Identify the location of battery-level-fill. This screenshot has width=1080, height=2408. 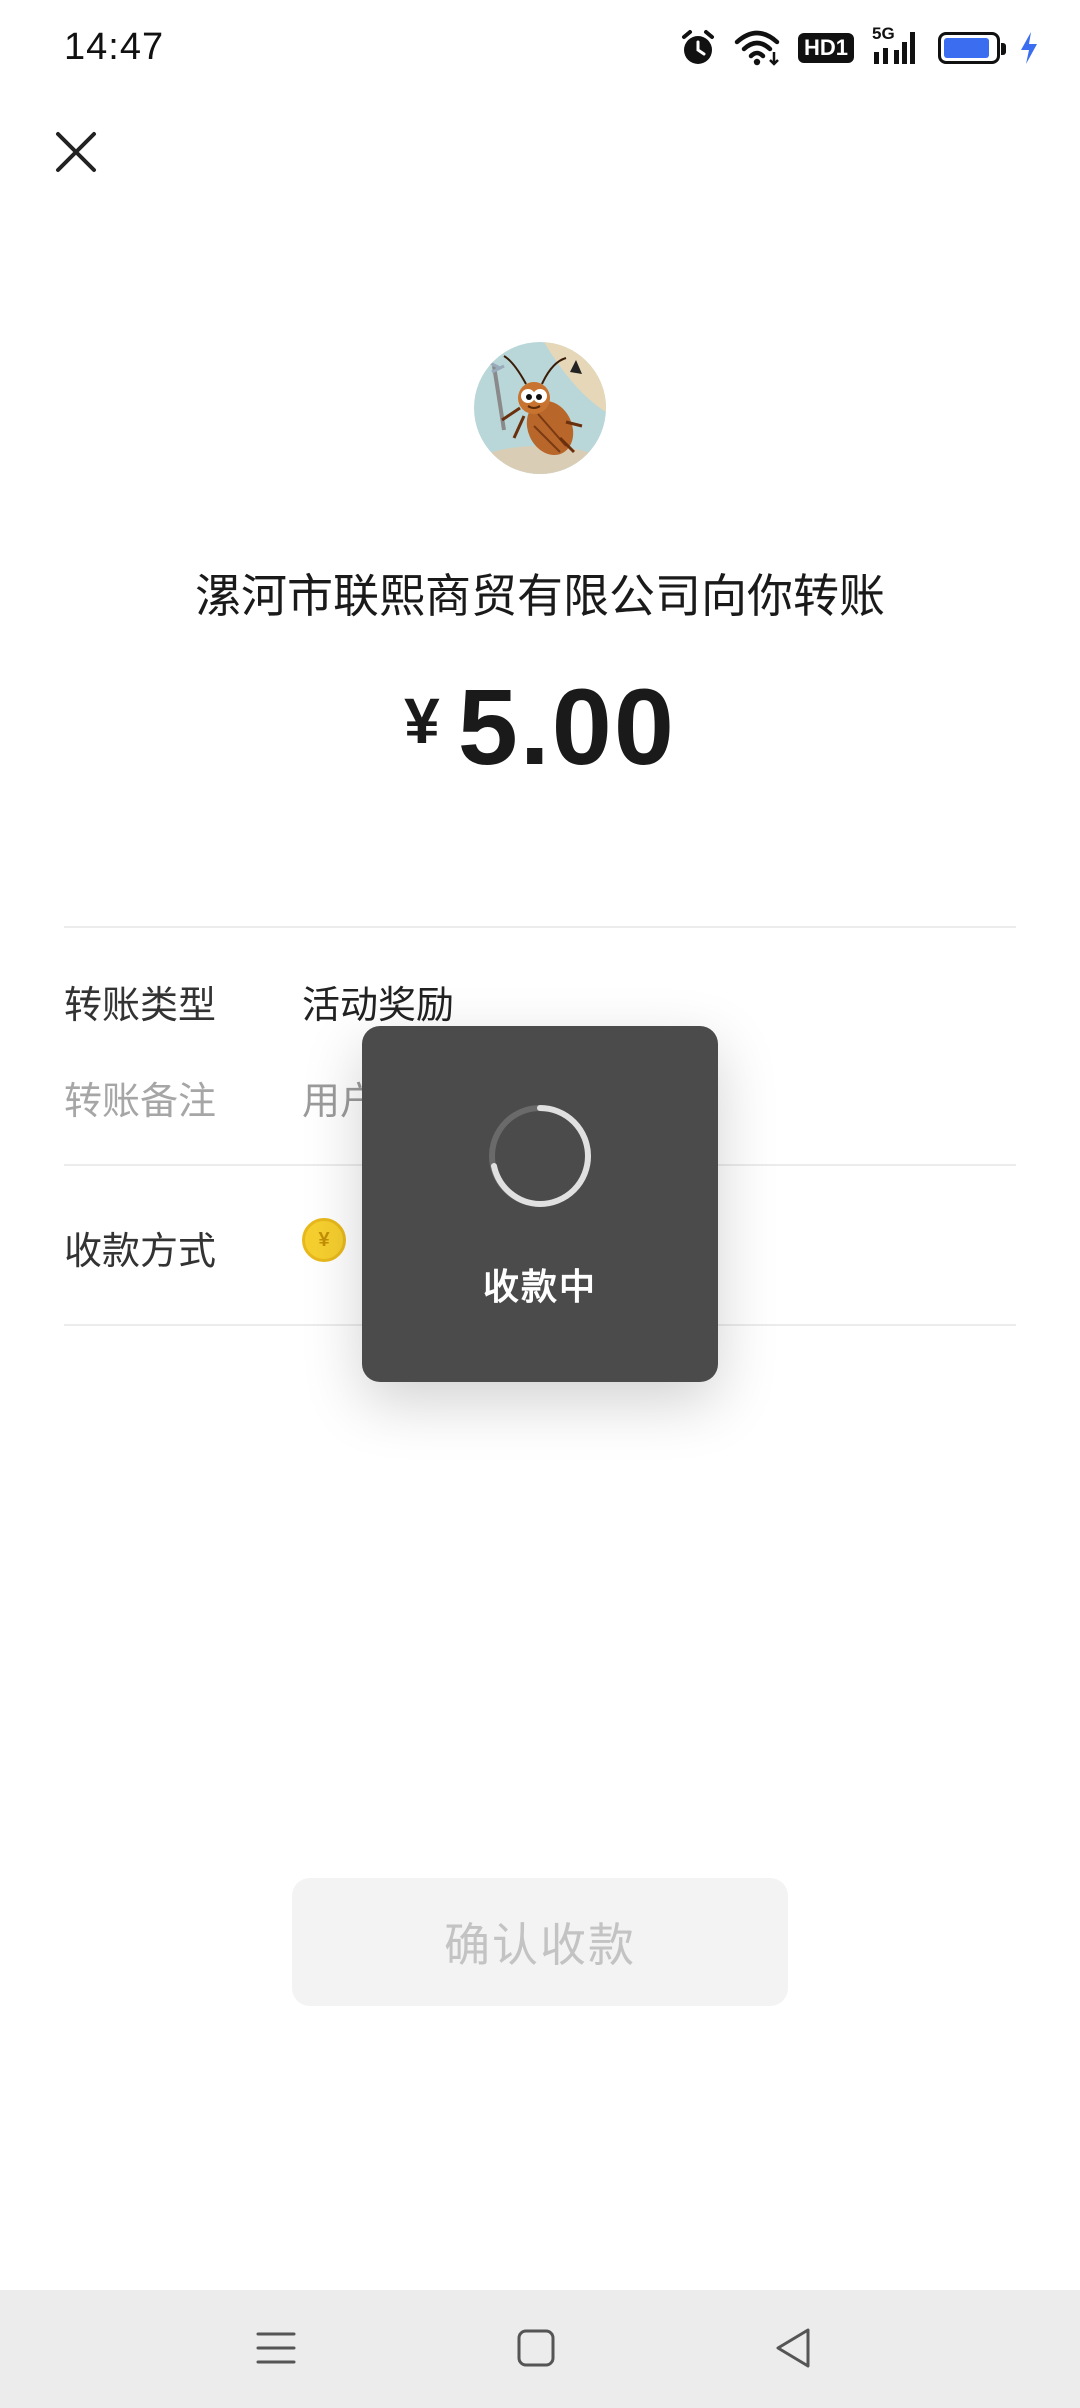
(966, 48).